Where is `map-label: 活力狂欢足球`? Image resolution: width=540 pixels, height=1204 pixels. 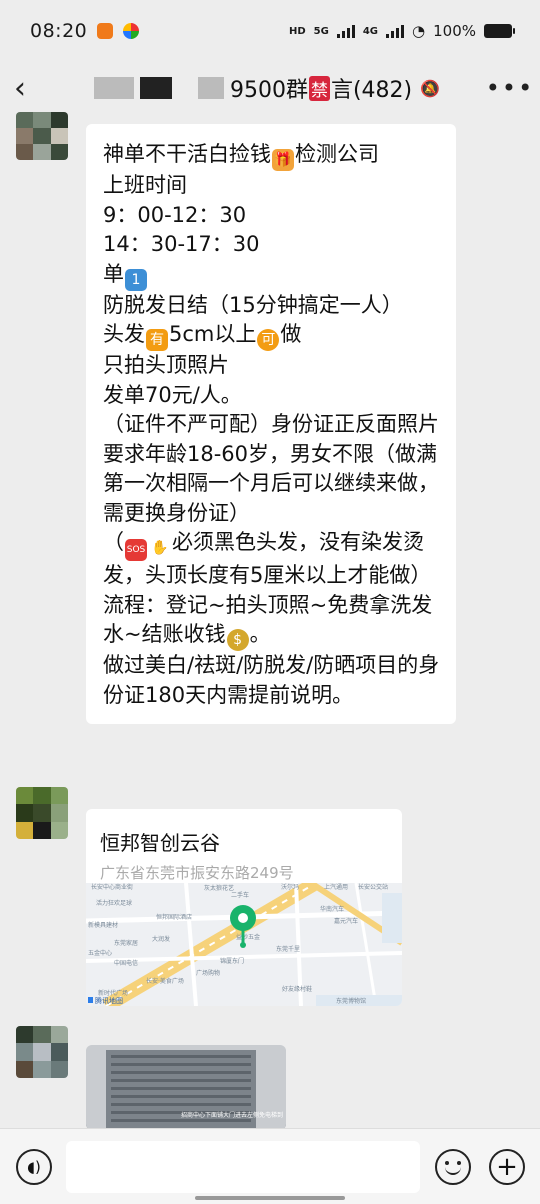
map-label: 活力狂欢足球 is located at coordinates (114, 903).